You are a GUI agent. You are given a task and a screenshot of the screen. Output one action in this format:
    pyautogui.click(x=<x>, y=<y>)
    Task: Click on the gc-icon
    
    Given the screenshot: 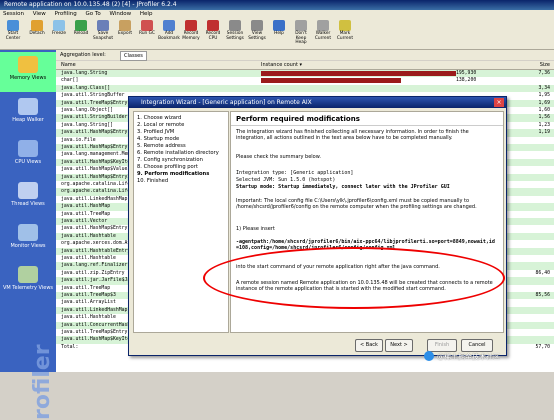 What is the action you would take?
    pyautogui.click(x=147, y=25)
    